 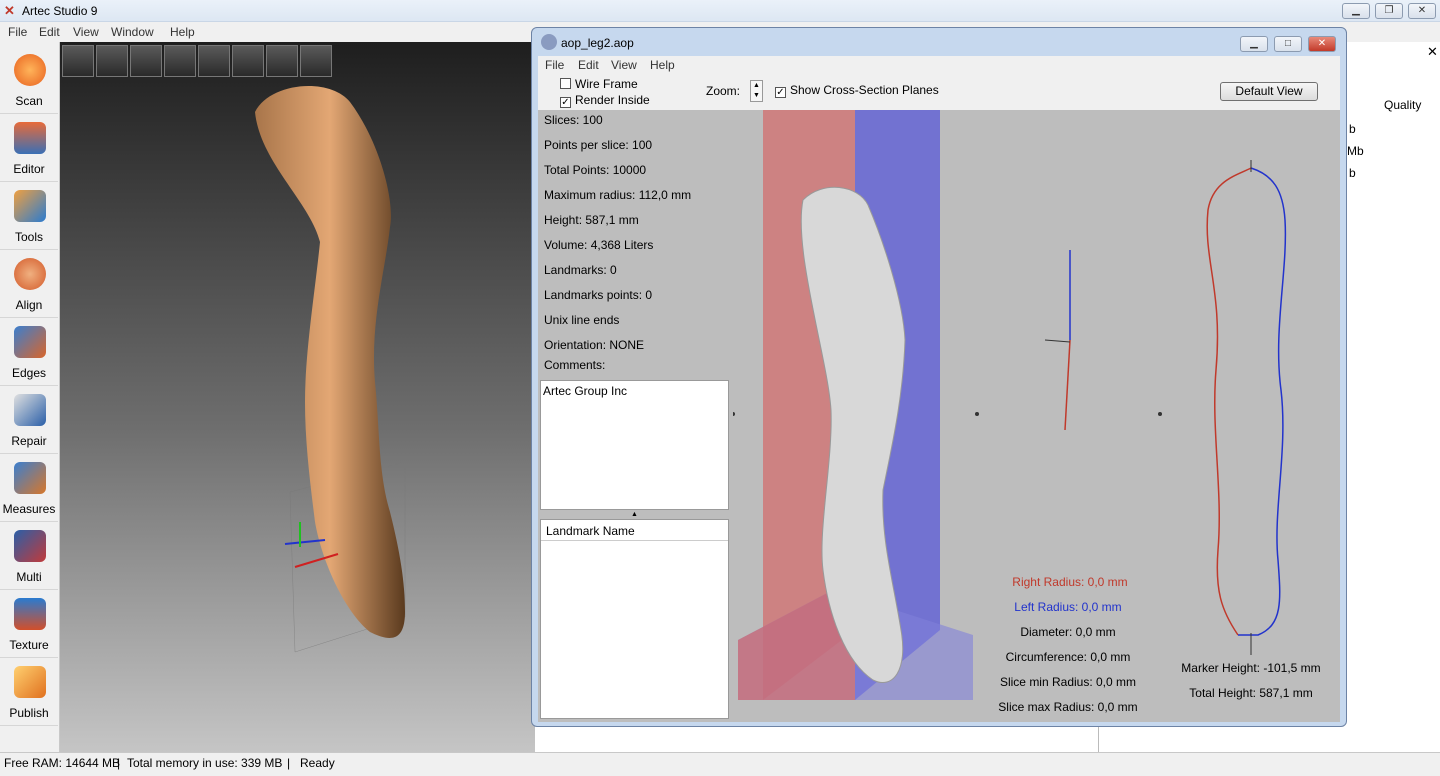 What do you see at coordinates (1068, 707) in the screenshot?
I see `slice-max-radius: Slice max Radius: 0,0 mm` at bounding box center [1068, 707].